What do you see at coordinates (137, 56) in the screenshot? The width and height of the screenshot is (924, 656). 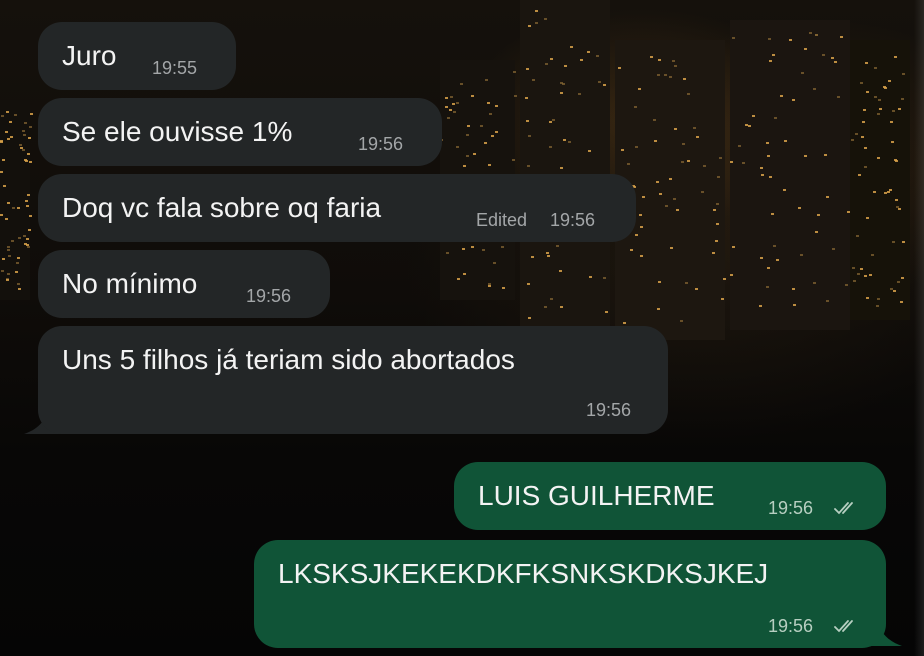 I see `incoming-message-bubble: Juro 19:55` at bounding box center [137, 56].